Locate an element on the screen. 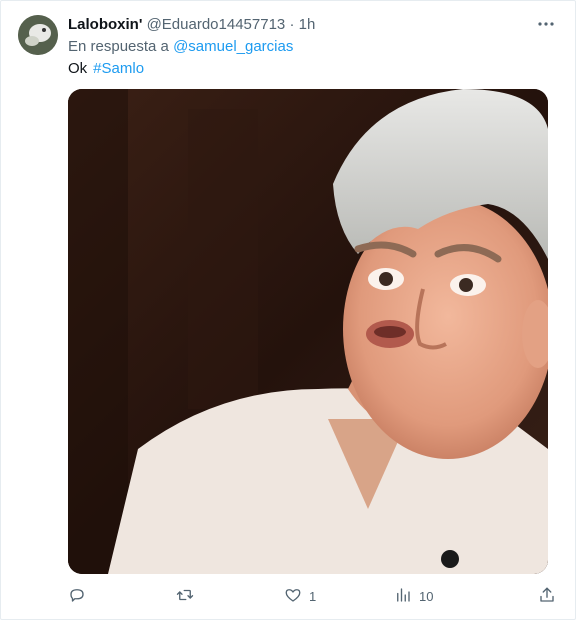  display-name: Laloboxin' is located at coordinates (105, 24).